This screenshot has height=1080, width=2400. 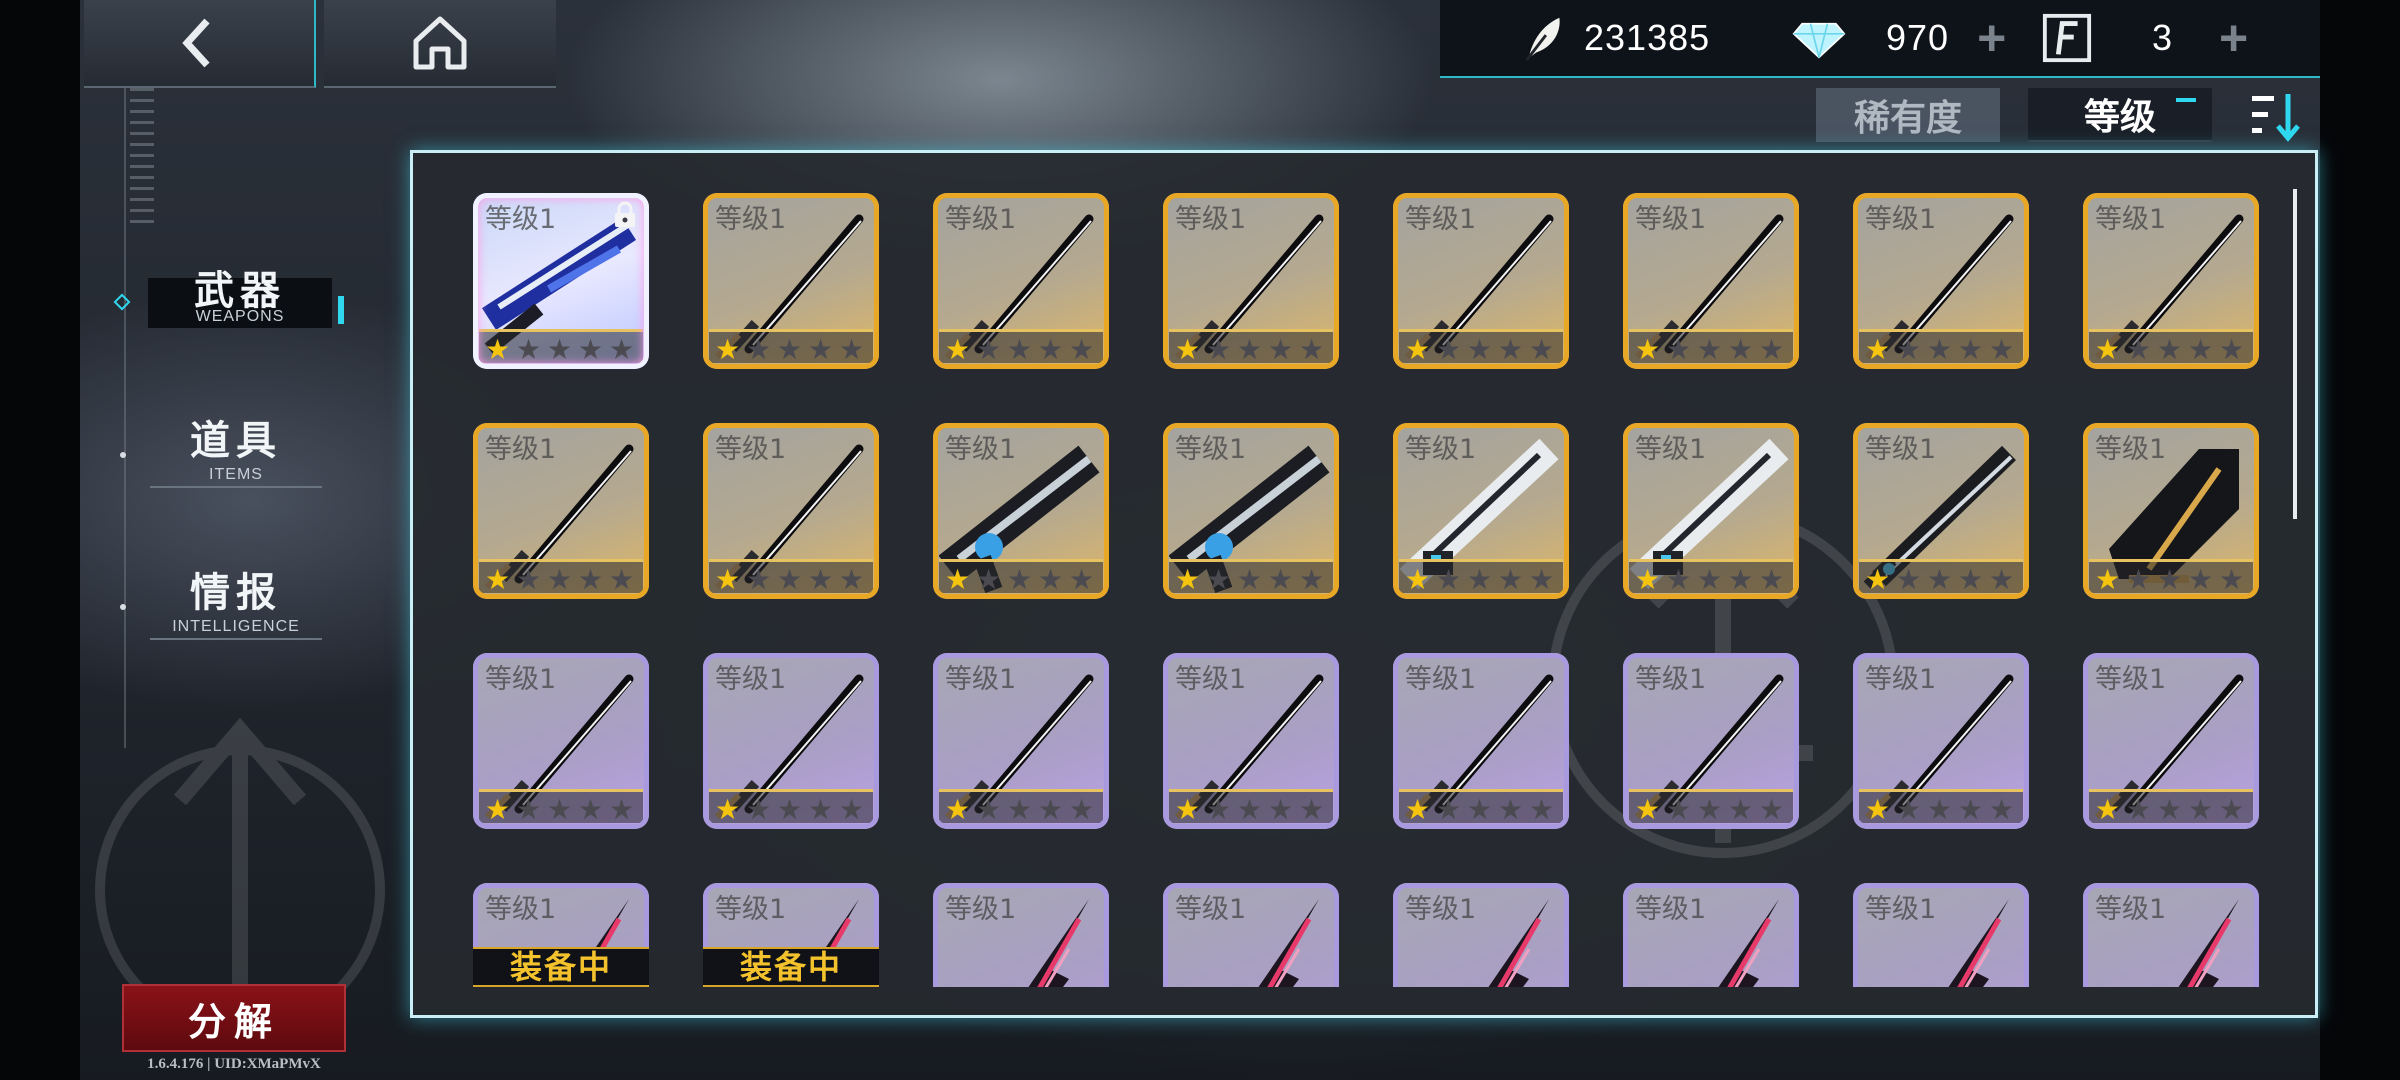 I want to click on tab-items: 道具 ITEMS, so click(x=236, y=448).